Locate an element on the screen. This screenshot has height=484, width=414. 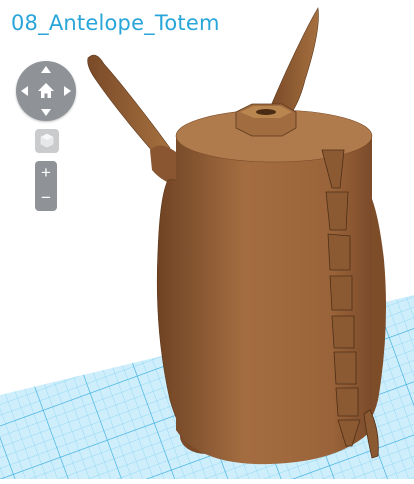
view-cube-icon is located at coordinates (47, 140).